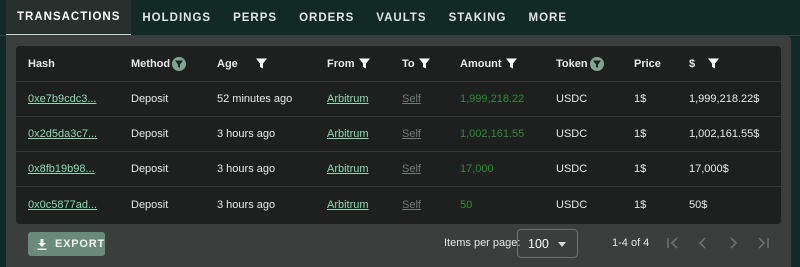 The width and height of the screenshot is (800, 267). What do you see at coordinates (159, 63) in the screenshot?
I see `header-method: Method` at bounding box center [159, 63].